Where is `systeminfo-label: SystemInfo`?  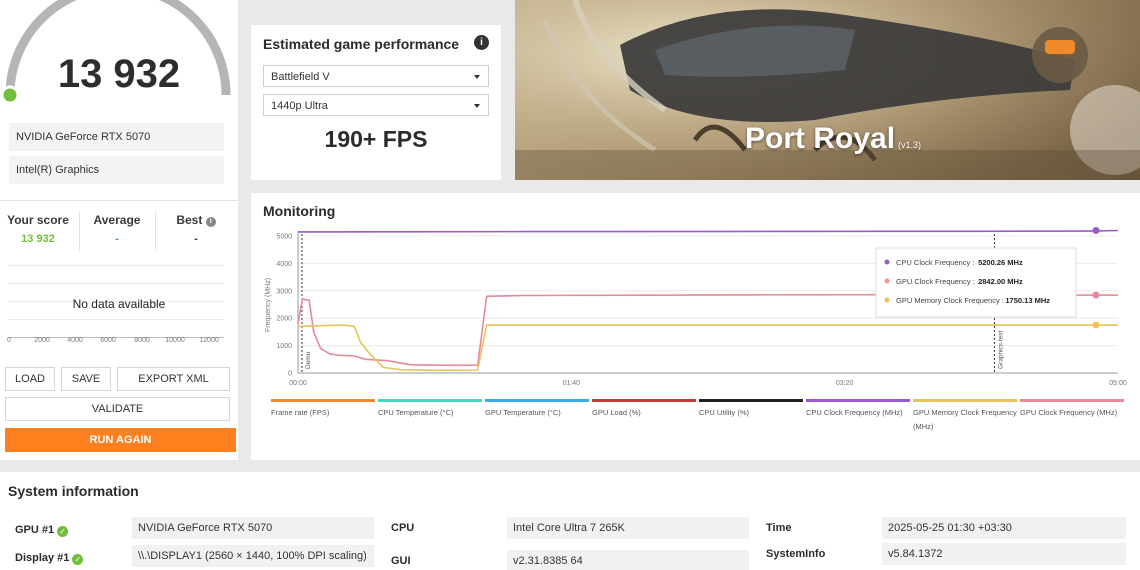
systeminfo-label: SystemInfo is located at coordinates (796, 554).